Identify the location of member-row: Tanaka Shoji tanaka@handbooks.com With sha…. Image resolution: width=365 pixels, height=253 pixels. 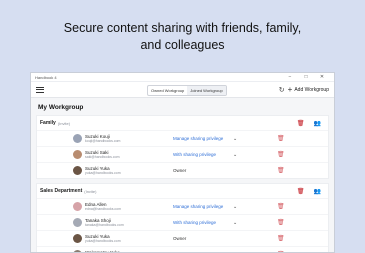
(182, 222).